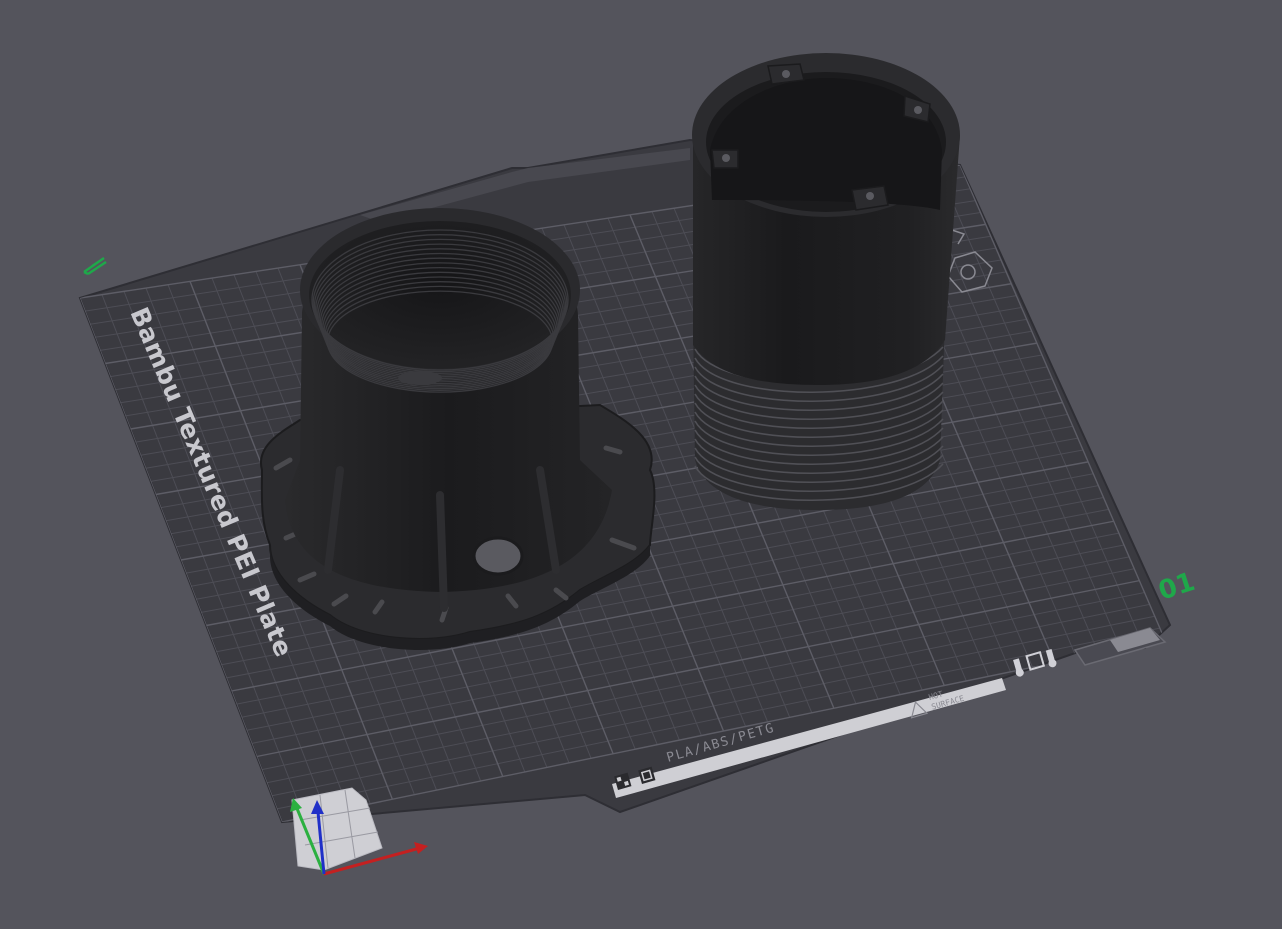  I want to click on object-threaded-tube, so click(826, 281).